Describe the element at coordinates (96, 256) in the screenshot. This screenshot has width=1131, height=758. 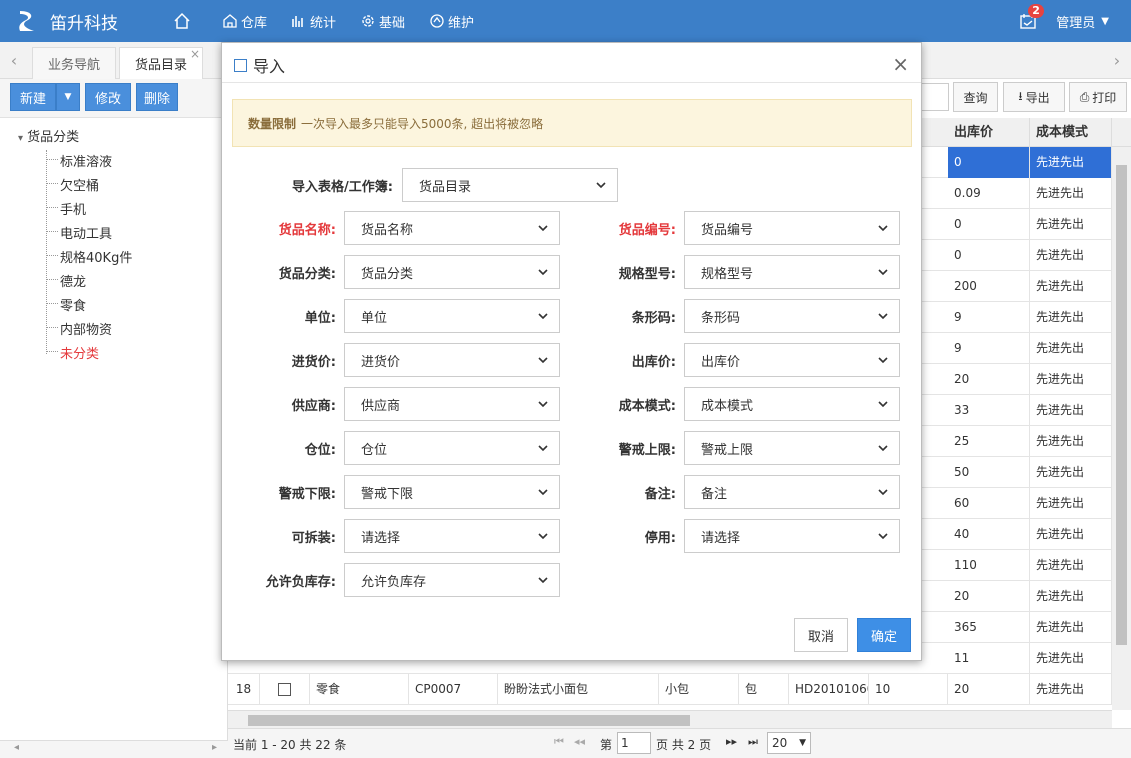
I see `tree-item: 规格40Kg件` at that location.